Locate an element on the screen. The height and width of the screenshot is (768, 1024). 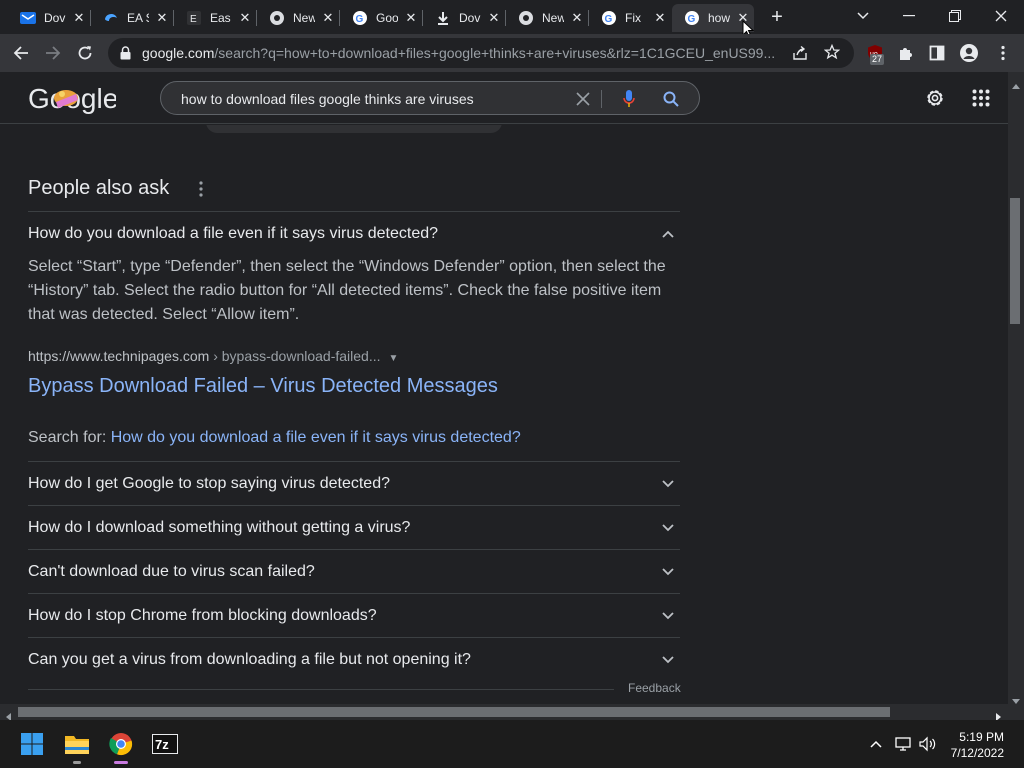
extension-badge: 27 is located at coordinates (877, 59).